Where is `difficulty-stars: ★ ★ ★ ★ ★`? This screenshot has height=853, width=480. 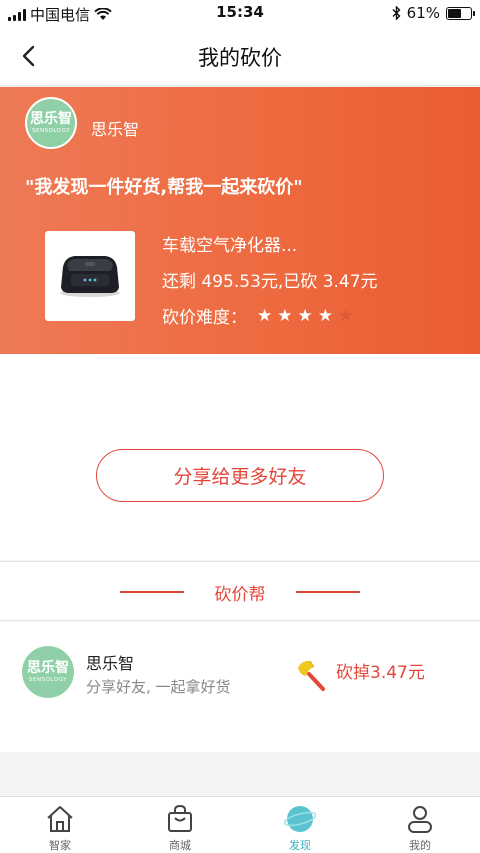 difficulty-stars: ★ ★ ★ ★ ★ is located at coordinates (305, 315).